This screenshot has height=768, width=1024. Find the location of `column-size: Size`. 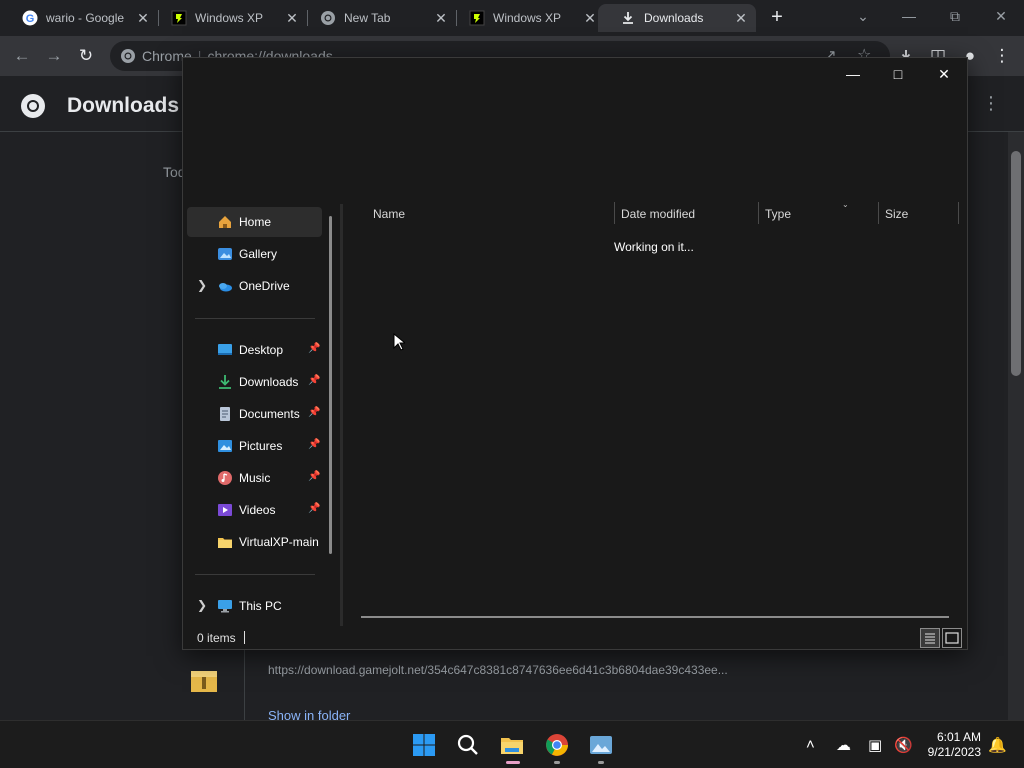

column-size: Size is located at coordinates (896, 214).